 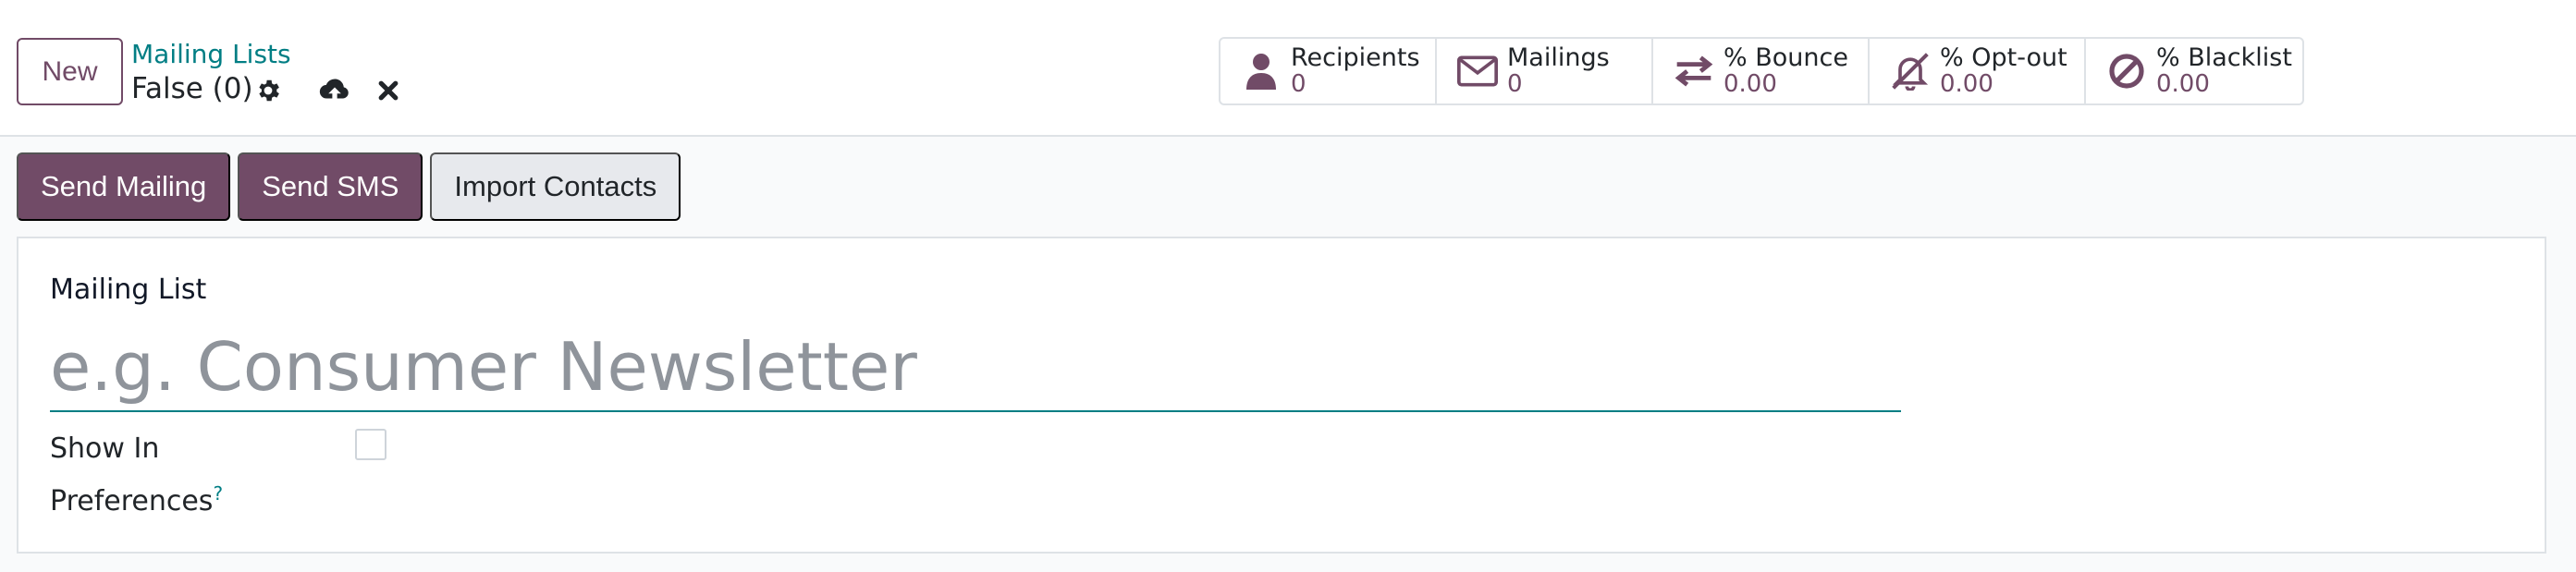 What do you see at coordinates (1694, 71) in the screenshot?
I see `exchange-icon` at bounding box center [1694, 71].